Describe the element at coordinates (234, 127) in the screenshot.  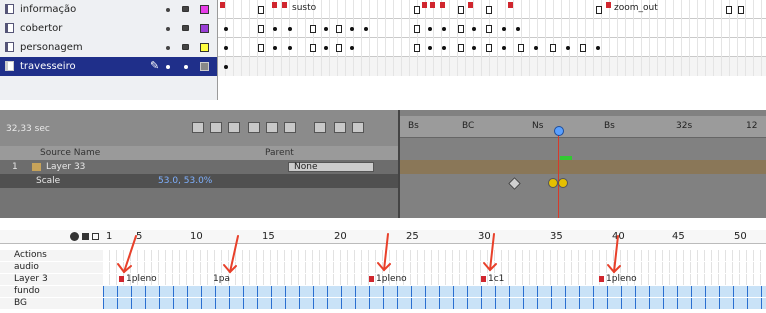
I see `draft-3d-icon` at that location.